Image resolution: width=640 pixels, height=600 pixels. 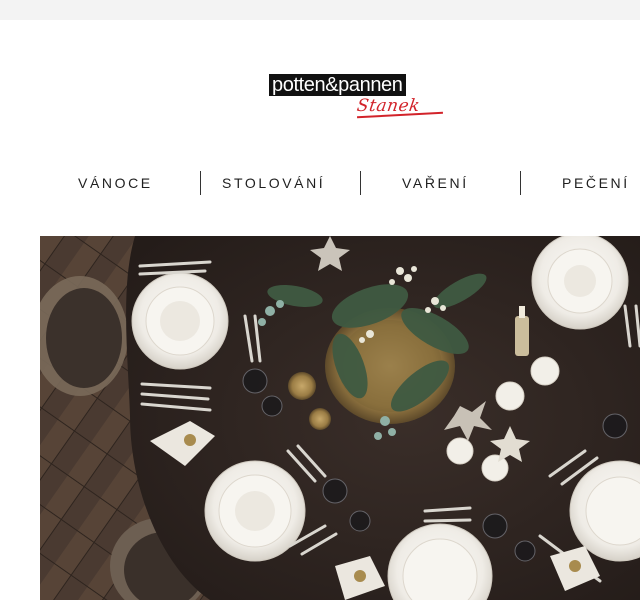 I want to click on nav-item-vanoce: VÁNOCE, so click(x=115, y=183).